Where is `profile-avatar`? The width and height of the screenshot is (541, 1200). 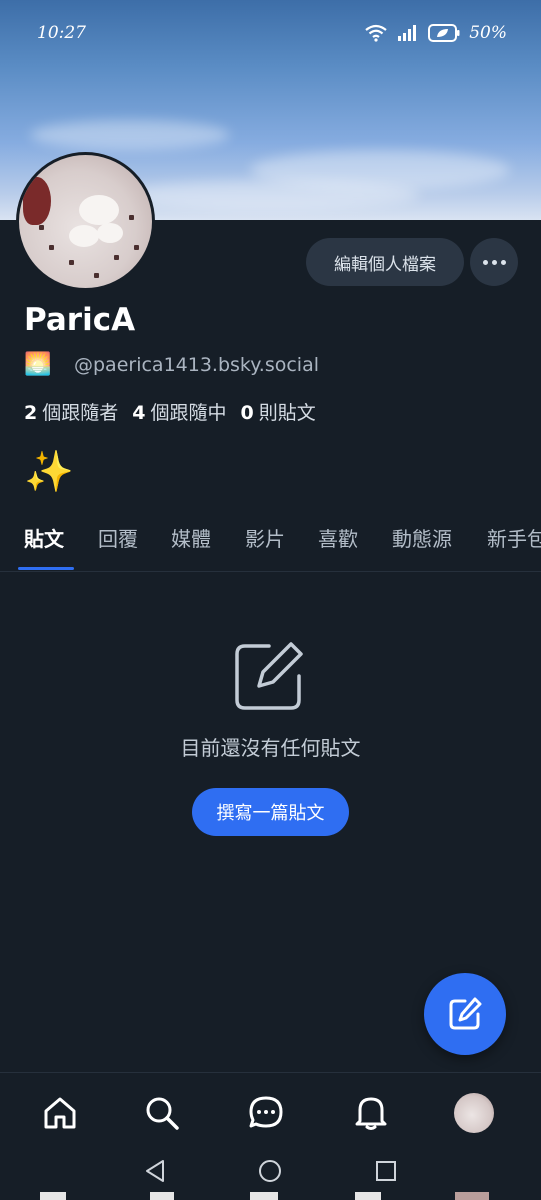
profile-avatar is located at coordinates (85, 221).